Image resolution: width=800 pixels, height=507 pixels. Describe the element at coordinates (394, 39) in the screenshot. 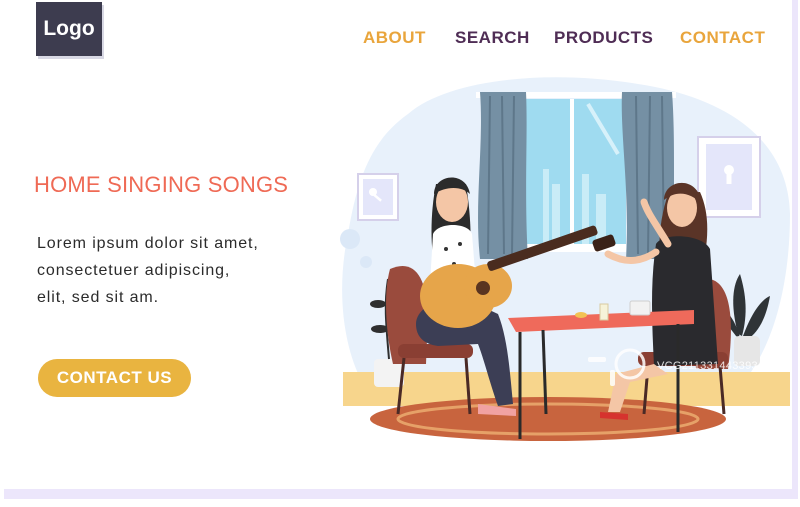

I see `nav-about: ABOUT` at that location.